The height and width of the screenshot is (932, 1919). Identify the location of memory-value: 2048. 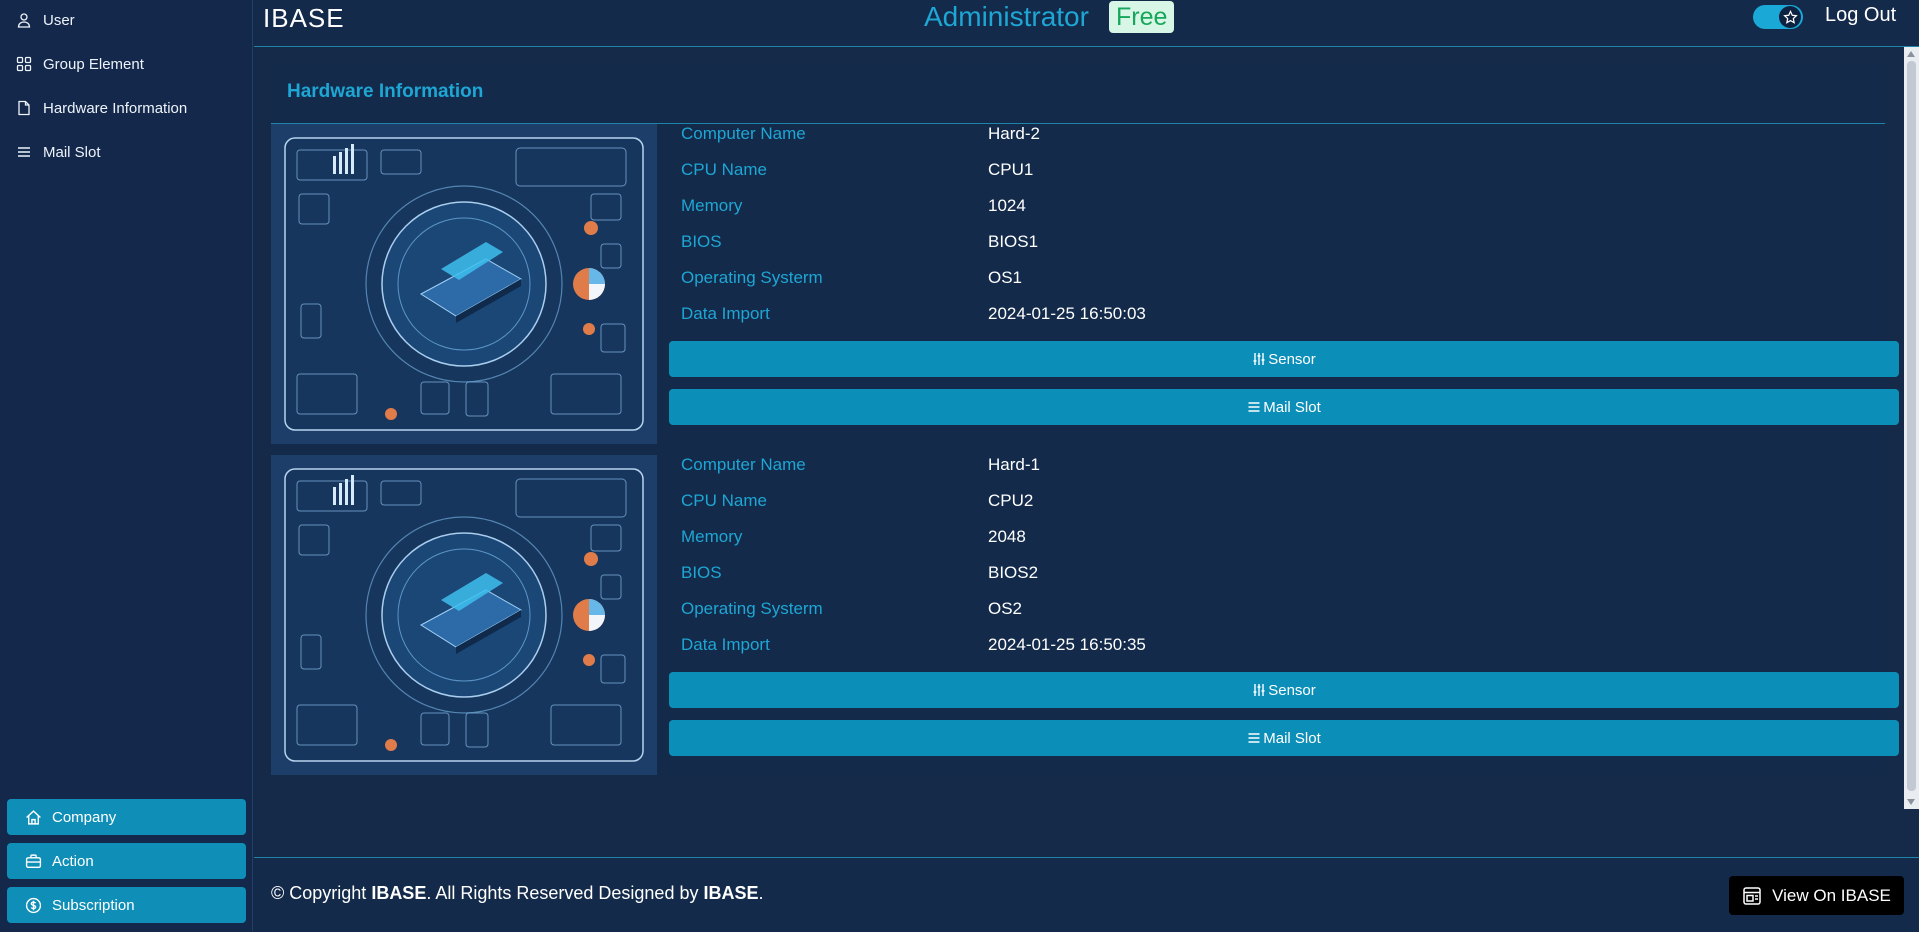
(1007, 536).